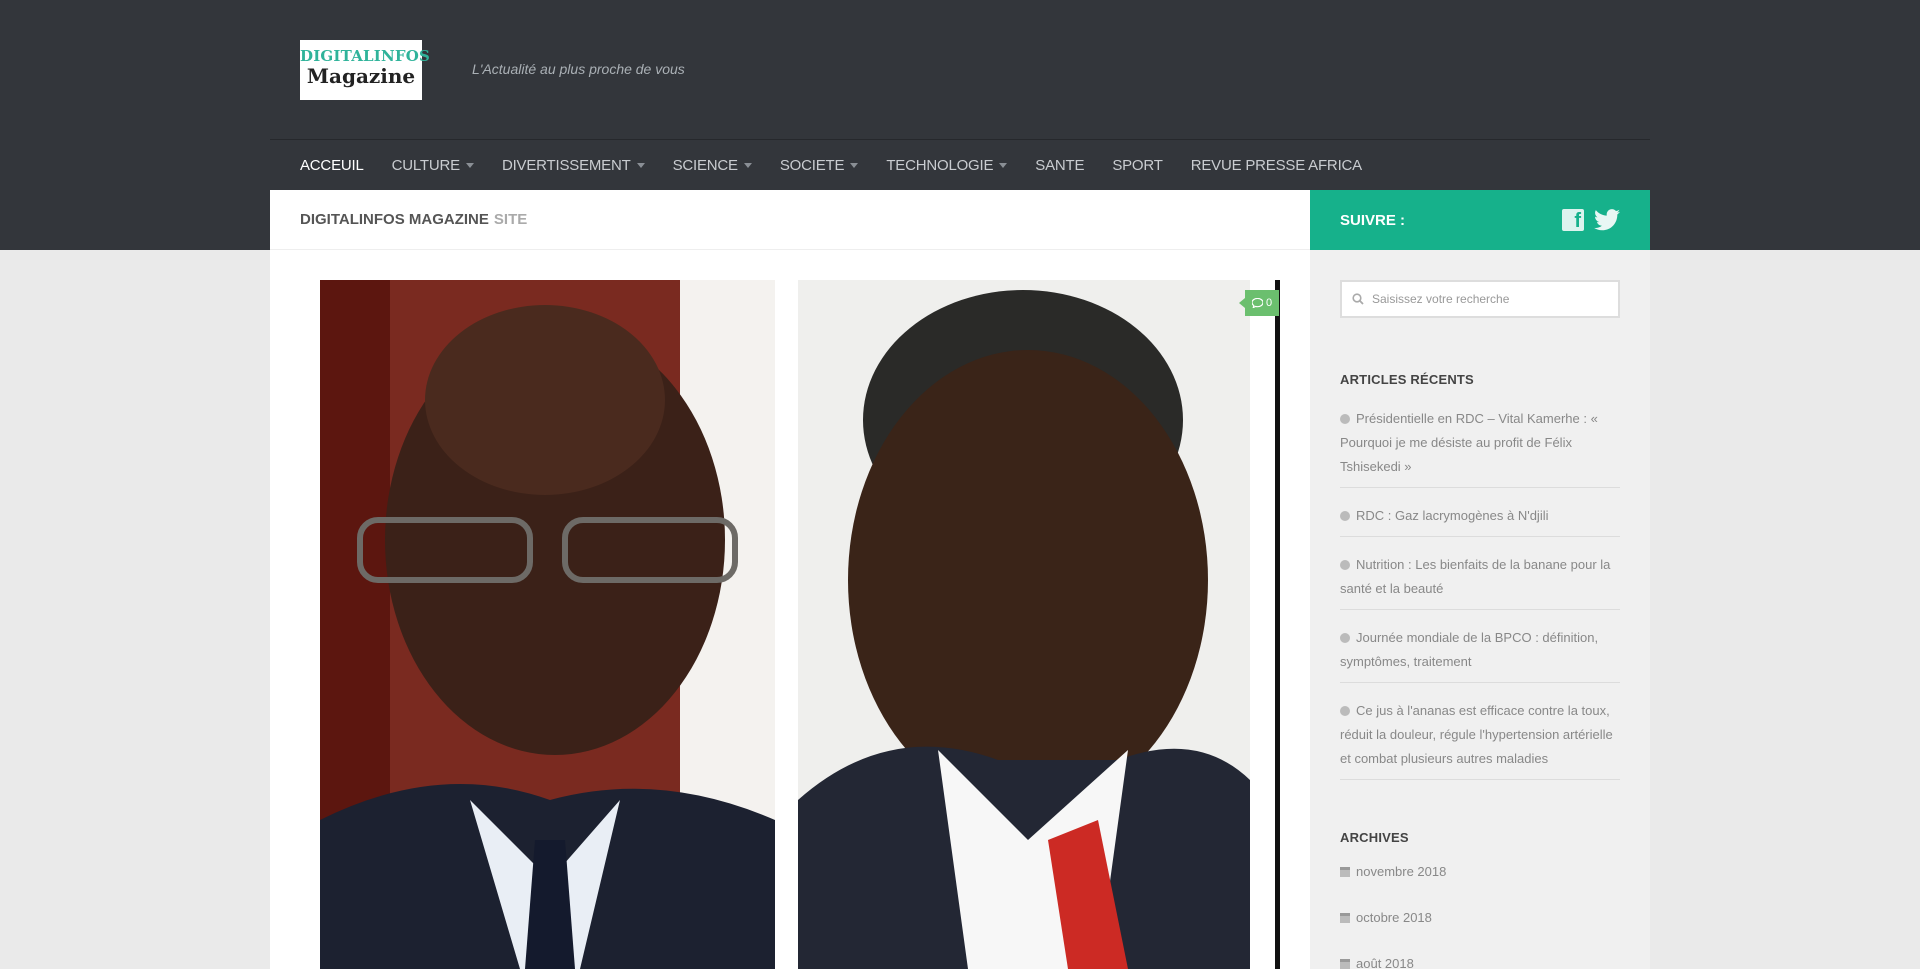 Image resolution: width=1920 pixels, height=969 pixels. I want to click on social-links: f, so click(1591, 220).